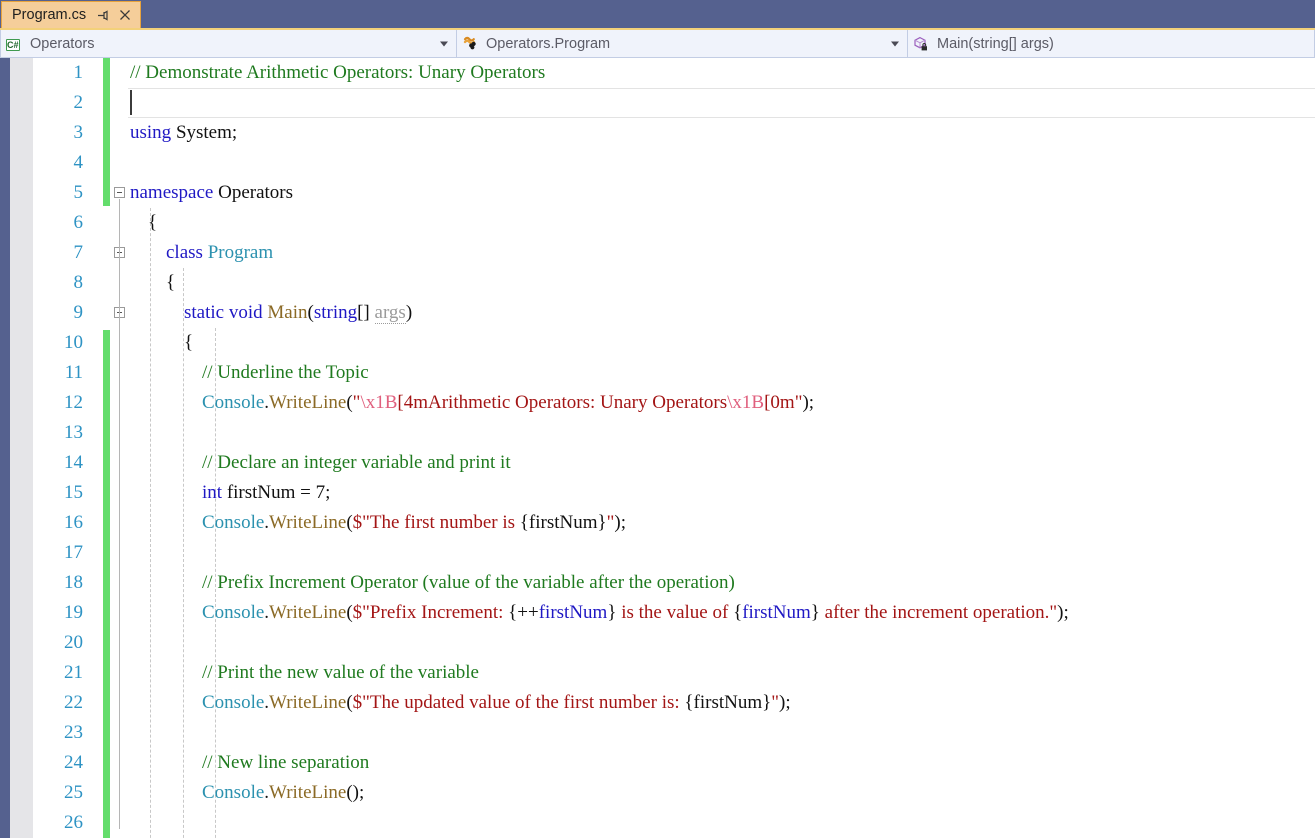 The width and height of the screenshot is (1315, 838). I want to click on code-line: static void Main(string[] args), so click(298, 313).